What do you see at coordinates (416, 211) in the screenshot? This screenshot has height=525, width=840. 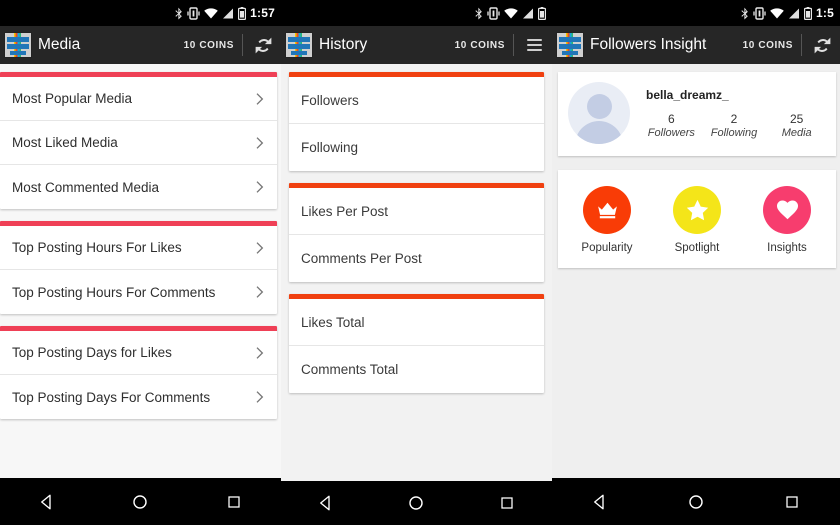 I see `list-item: Likes Per Post` at bounding box center [416, 211].